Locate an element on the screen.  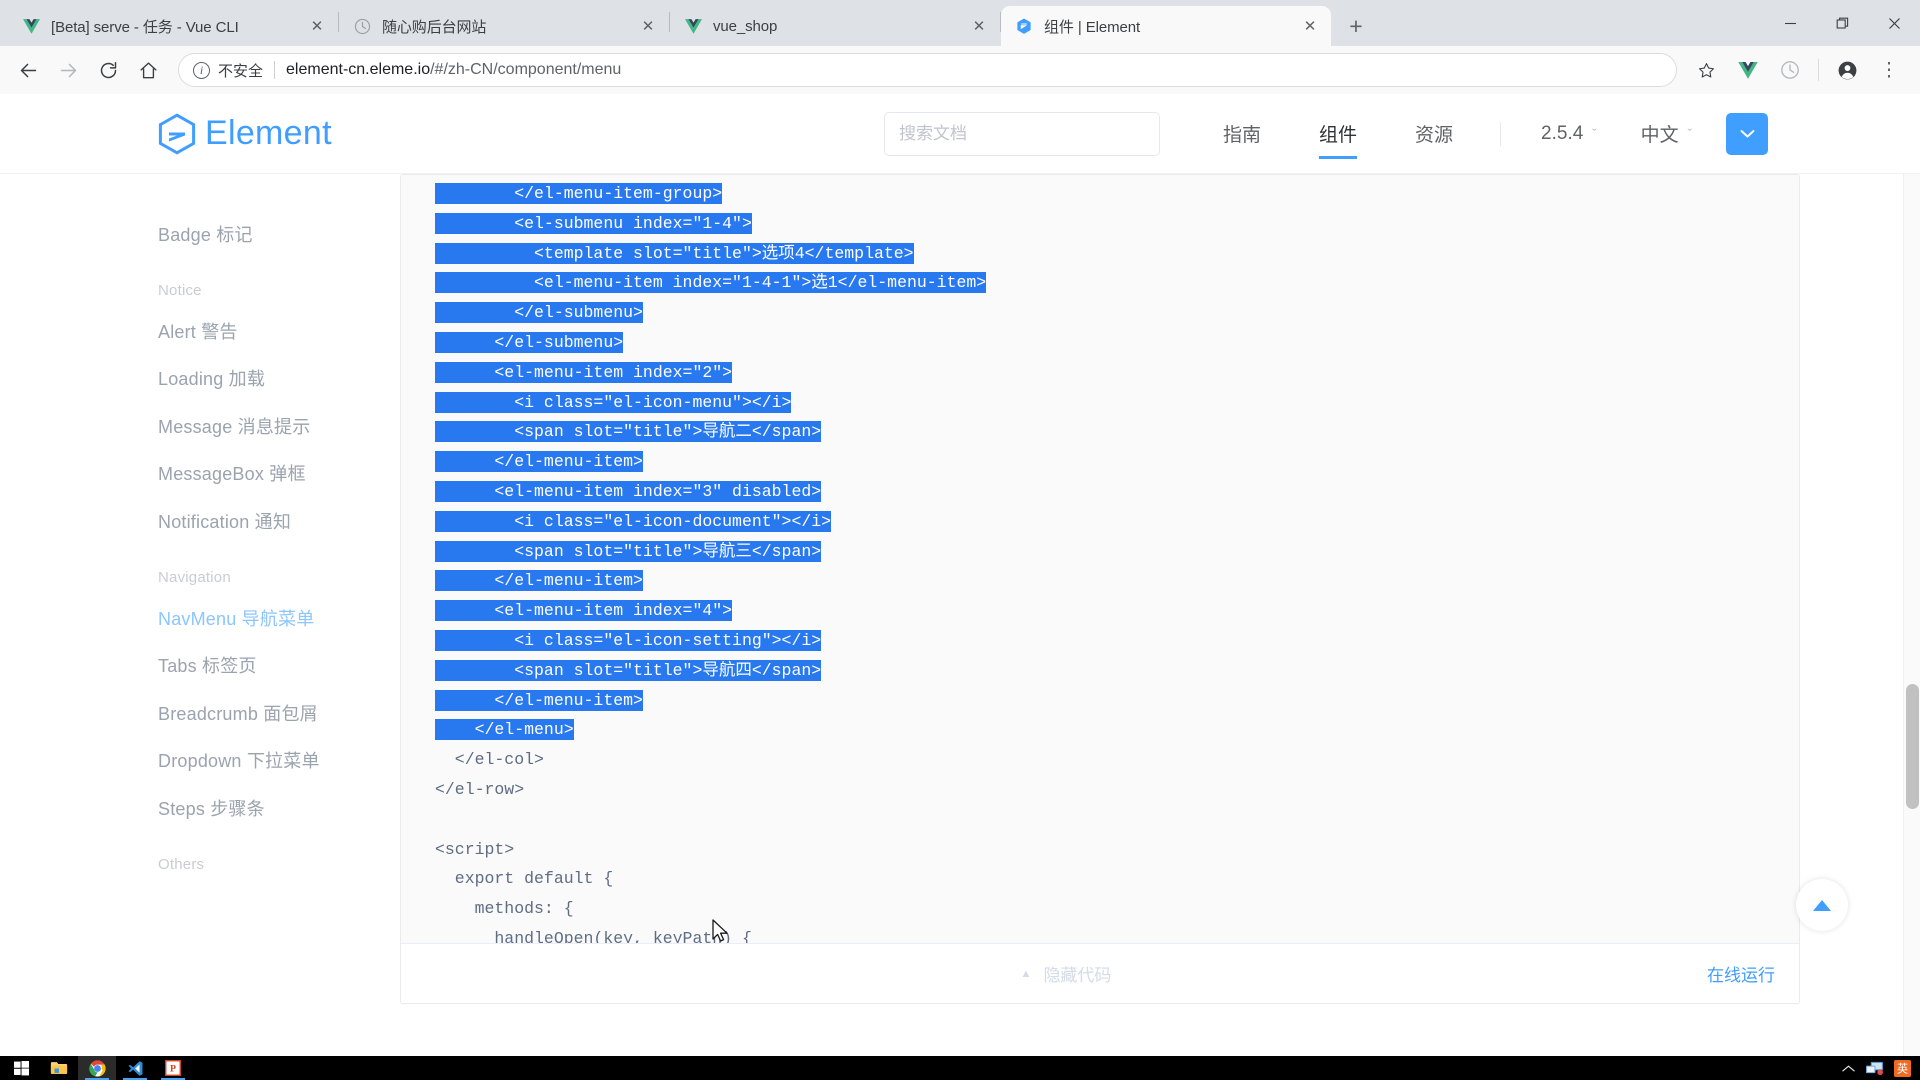
element-logo-icon is located at coordinates (177, 133).